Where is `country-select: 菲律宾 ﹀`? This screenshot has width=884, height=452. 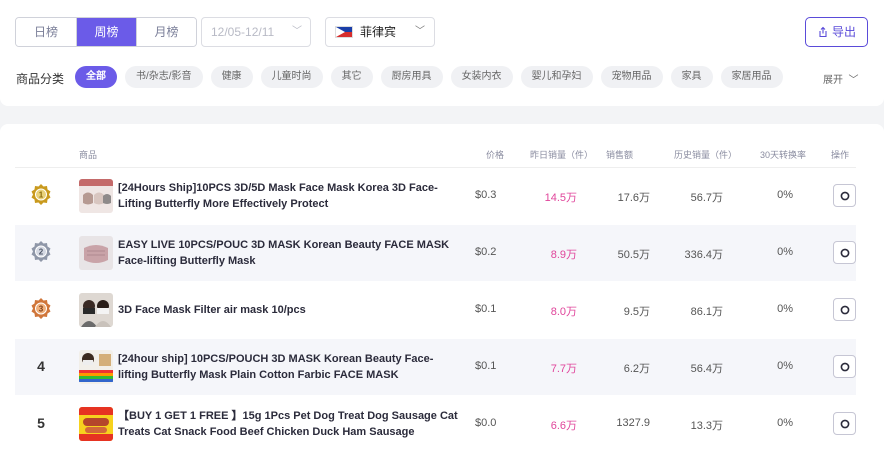
country-select: 菲律宾 ﹀ is located at coordinates (380, 32).